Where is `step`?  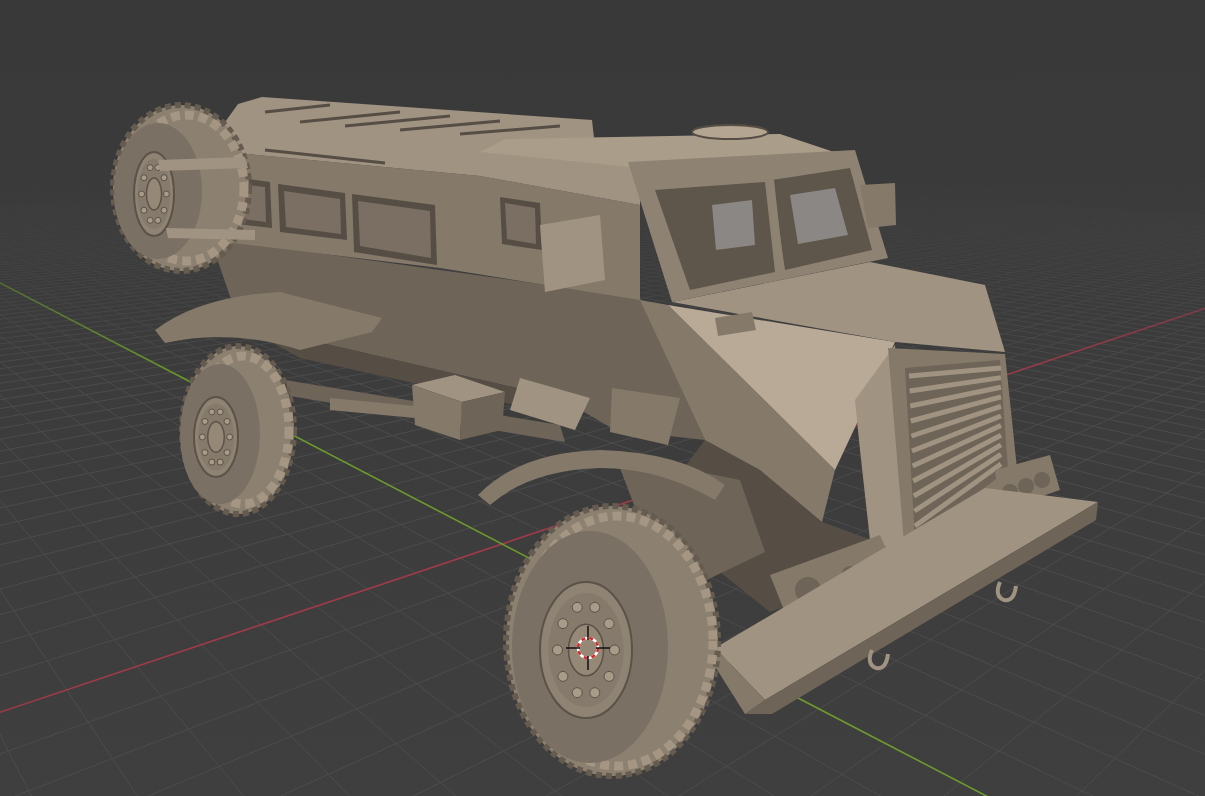 step is located at coordinates (645, 416).